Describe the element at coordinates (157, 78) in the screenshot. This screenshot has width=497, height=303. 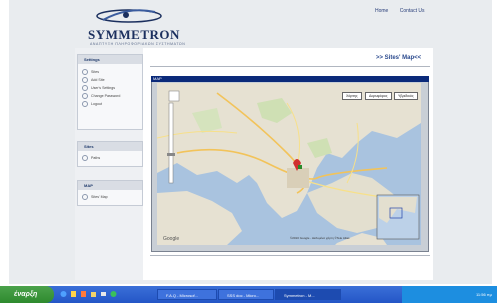
I see `map-title: MAP` at that location.